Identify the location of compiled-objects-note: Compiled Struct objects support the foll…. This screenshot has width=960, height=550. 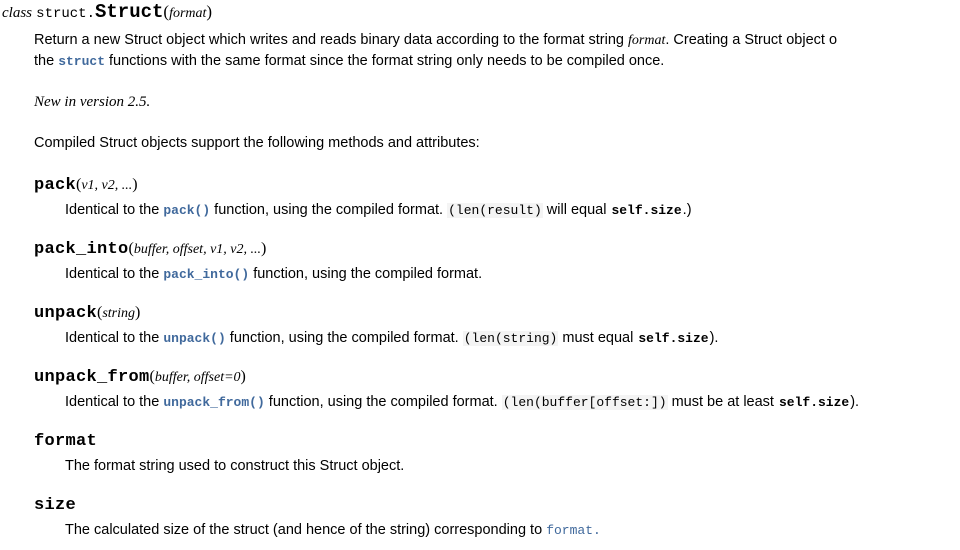
(257, 143).